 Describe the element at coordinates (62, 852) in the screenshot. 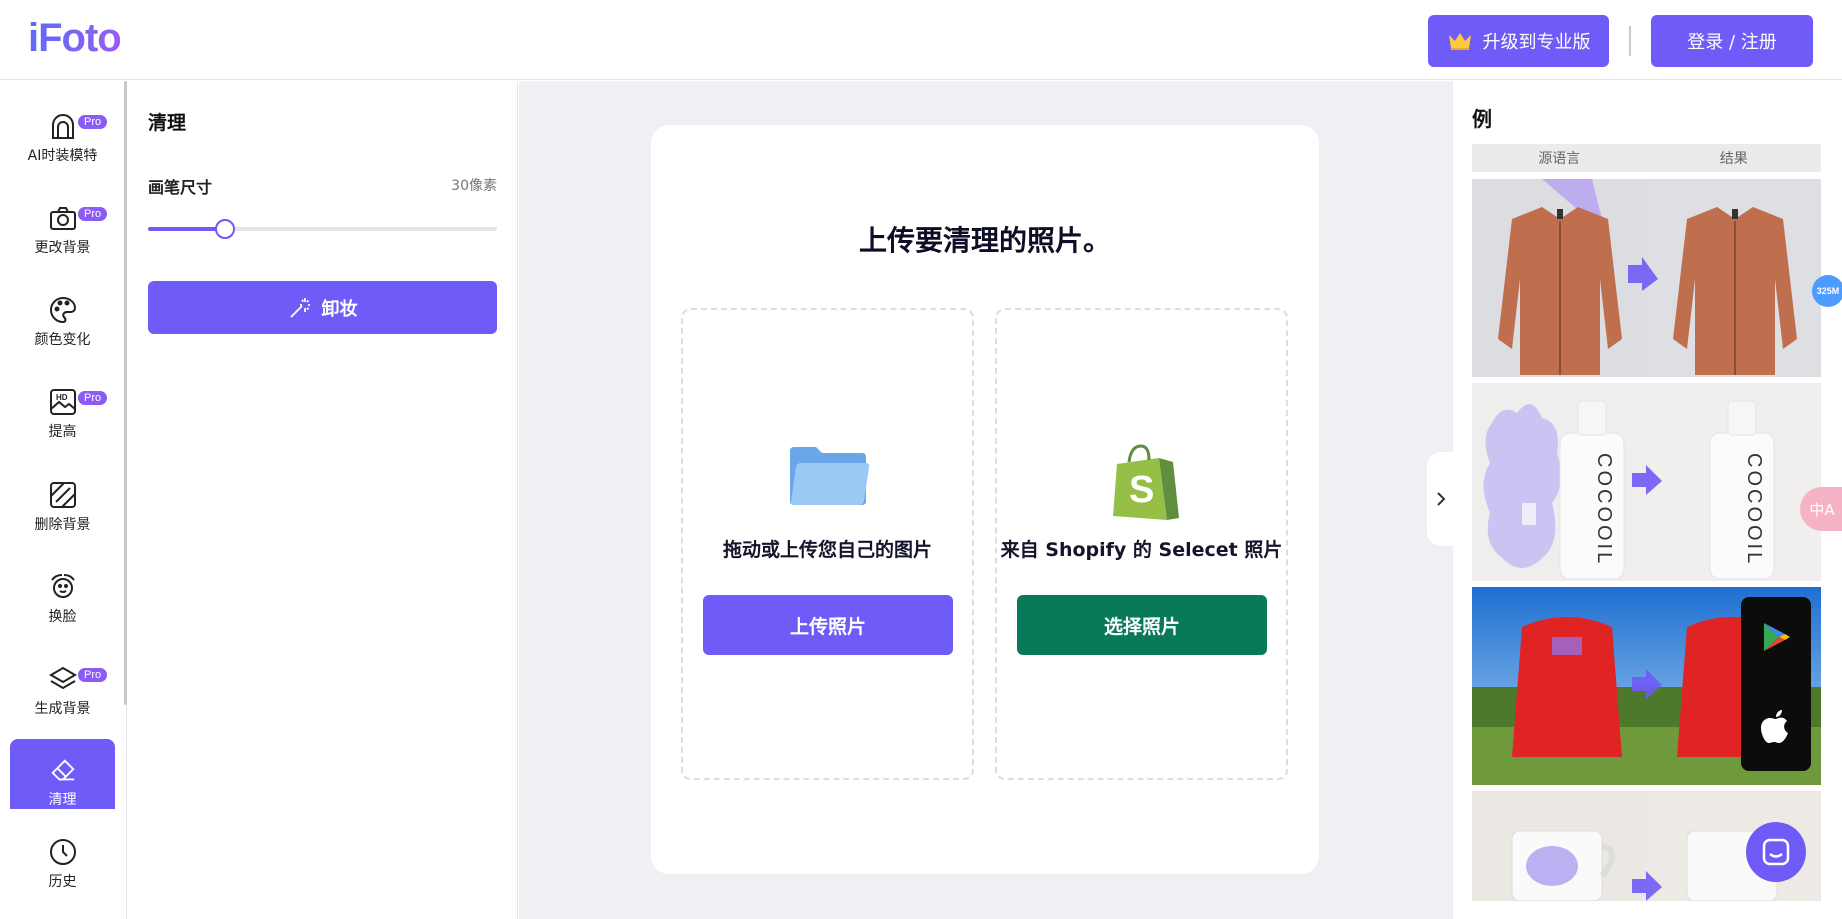

I see `clock-icon` at that location.